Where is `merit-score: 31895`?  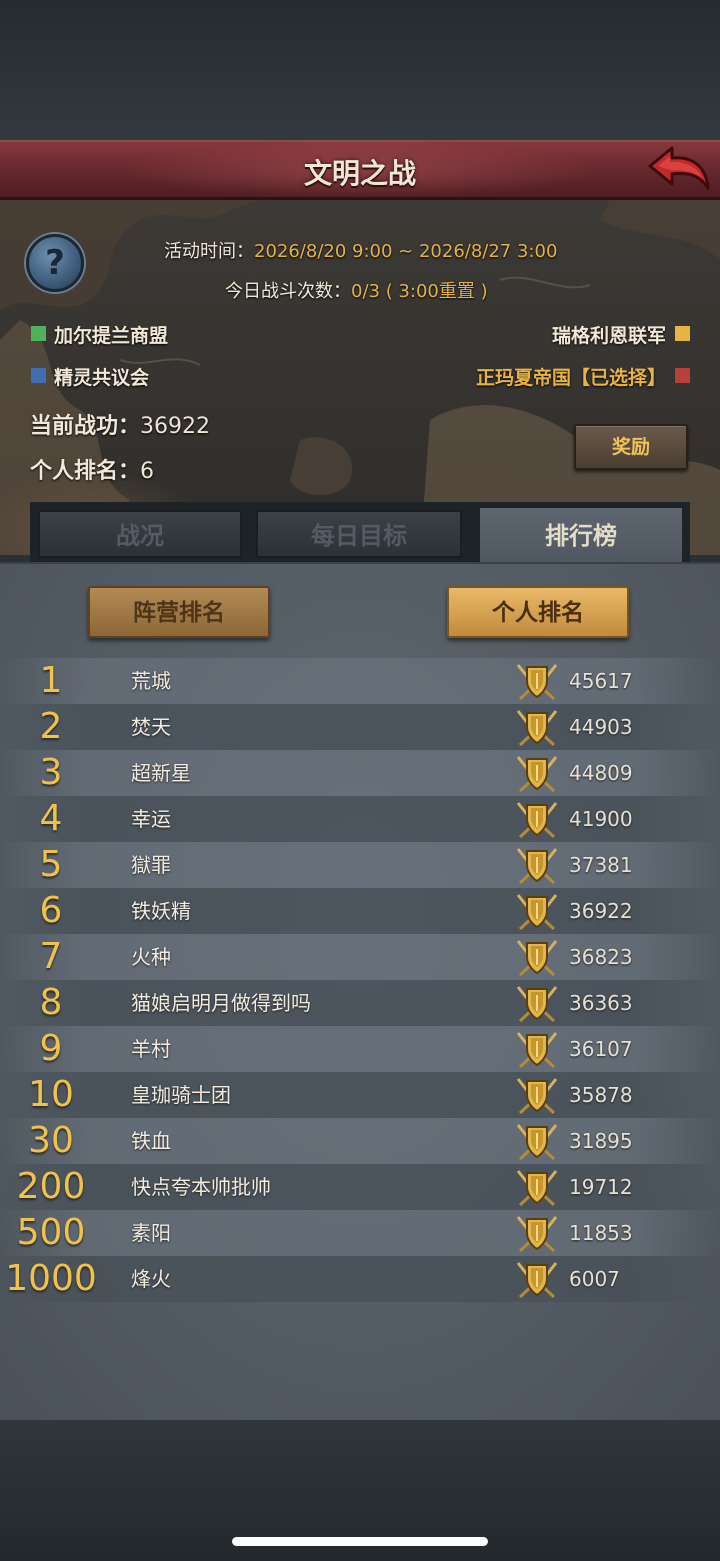
merit-score: 31895 is located at coordinates (601, 1141).